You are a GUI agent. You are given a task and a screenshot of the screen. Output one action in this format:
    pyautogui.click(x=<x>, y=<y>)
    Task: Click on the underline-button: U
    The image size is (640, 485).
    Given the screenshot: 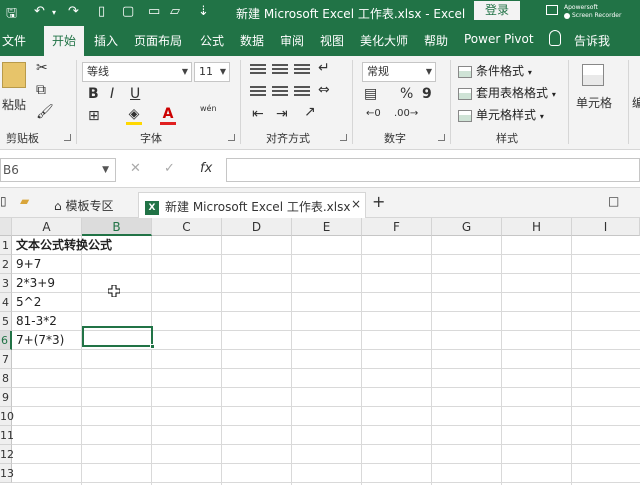 What is the action you would take?
    pyautogui.click(x=135, y=94)
    